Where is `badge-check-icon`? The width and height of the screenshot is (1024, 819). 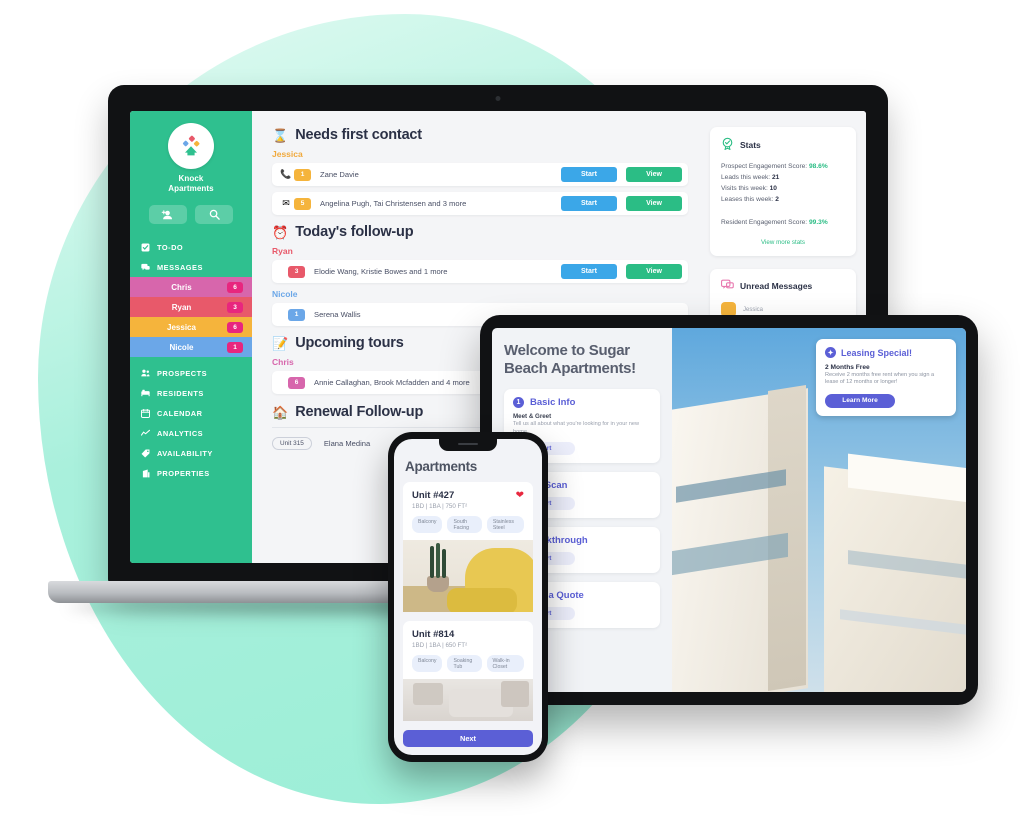 badge-check-icon is located at coordinates (727, 144).